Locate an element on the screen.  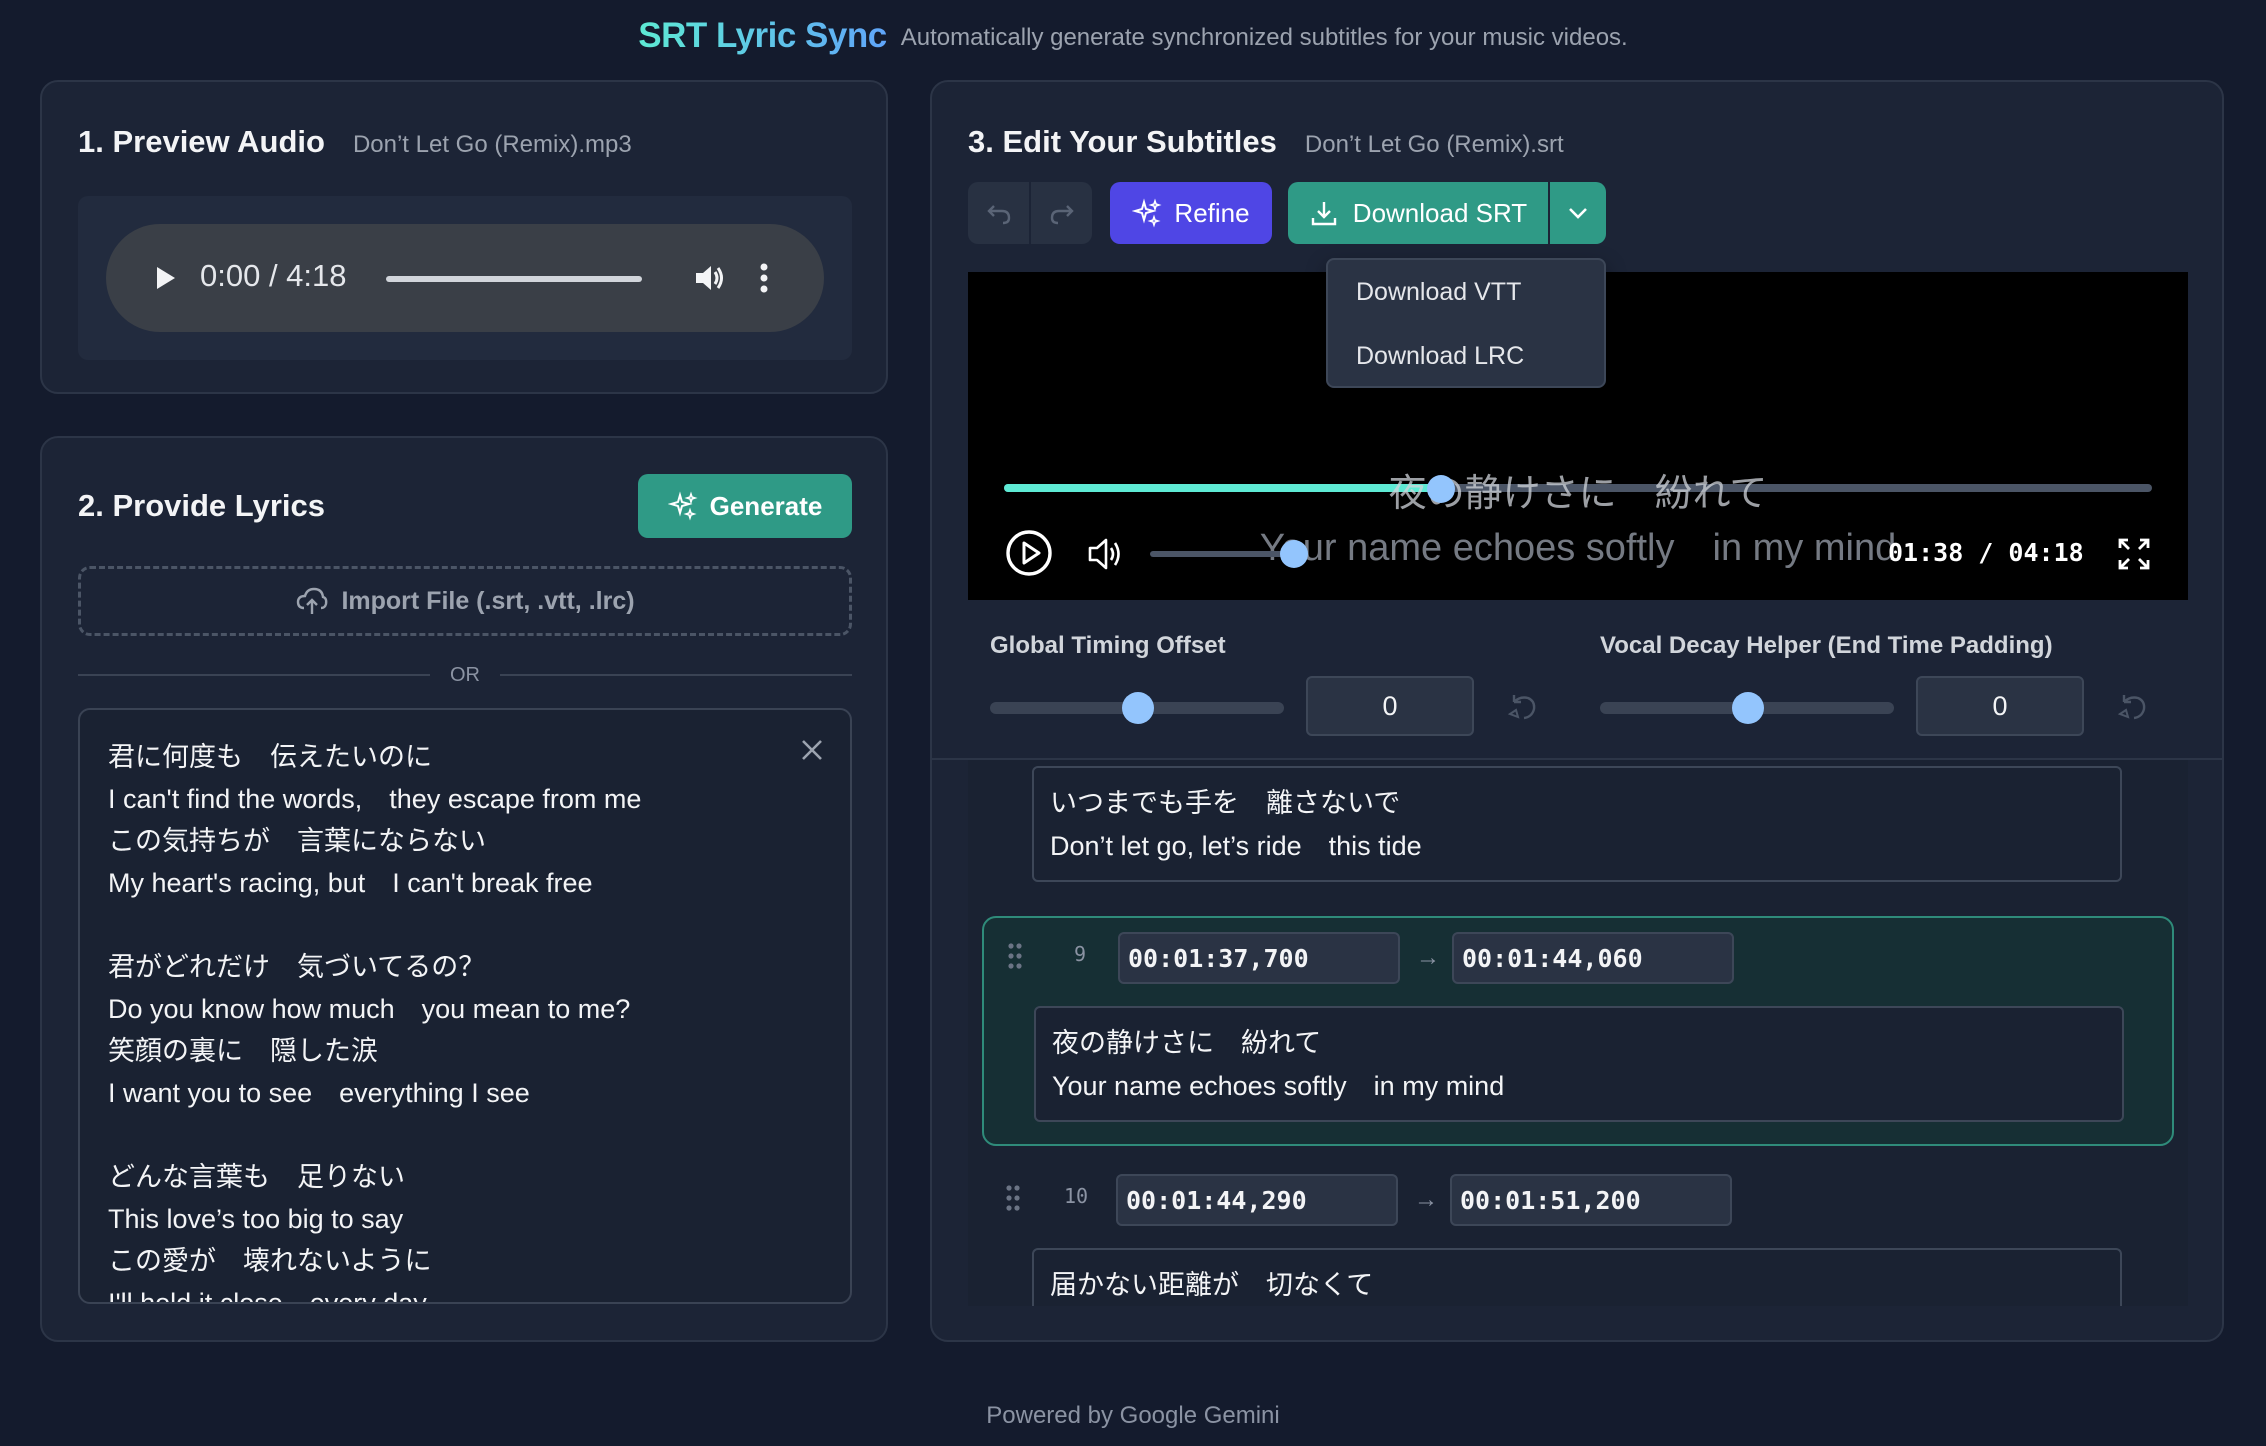
cue-number: 9 is located at coordinates (1080, 954).